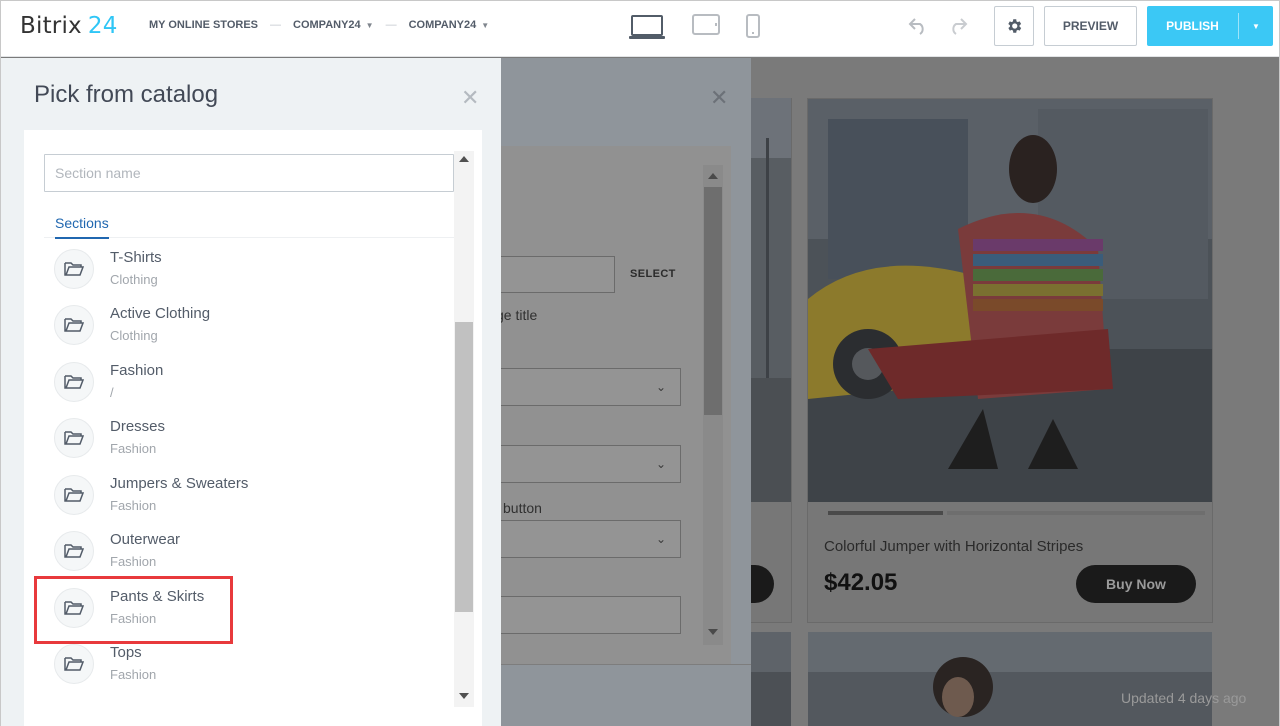 This screenshot has width=1280, height=726. What do you see at coordinates (249, 664) in the screenshot?
I see `list-item: Tops Fashion` at bounding box center [249, 664].